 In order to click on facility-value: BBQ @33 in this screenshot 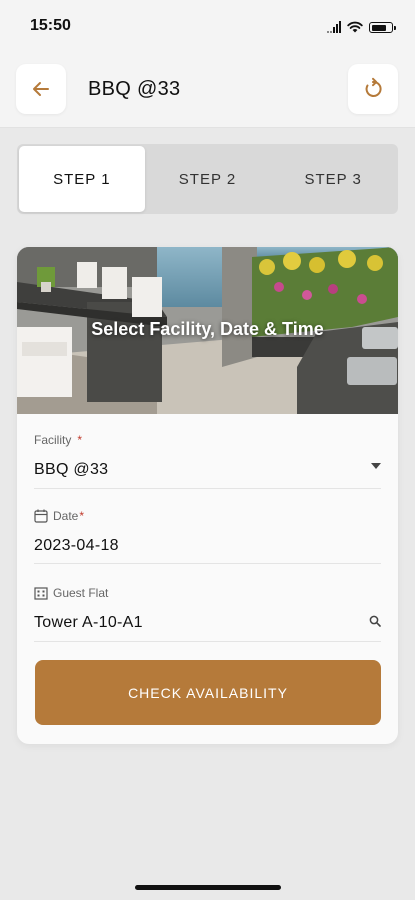, I will do `click(71, 469)`.